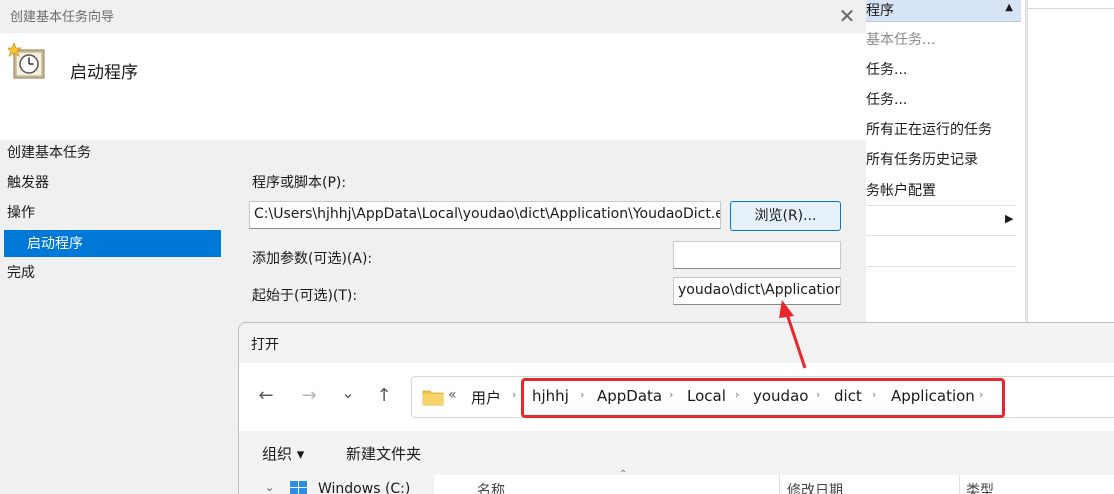  Describe the element at coordinates (847, 16) in the screenshot. I see `close-icon: ✕` at that location.